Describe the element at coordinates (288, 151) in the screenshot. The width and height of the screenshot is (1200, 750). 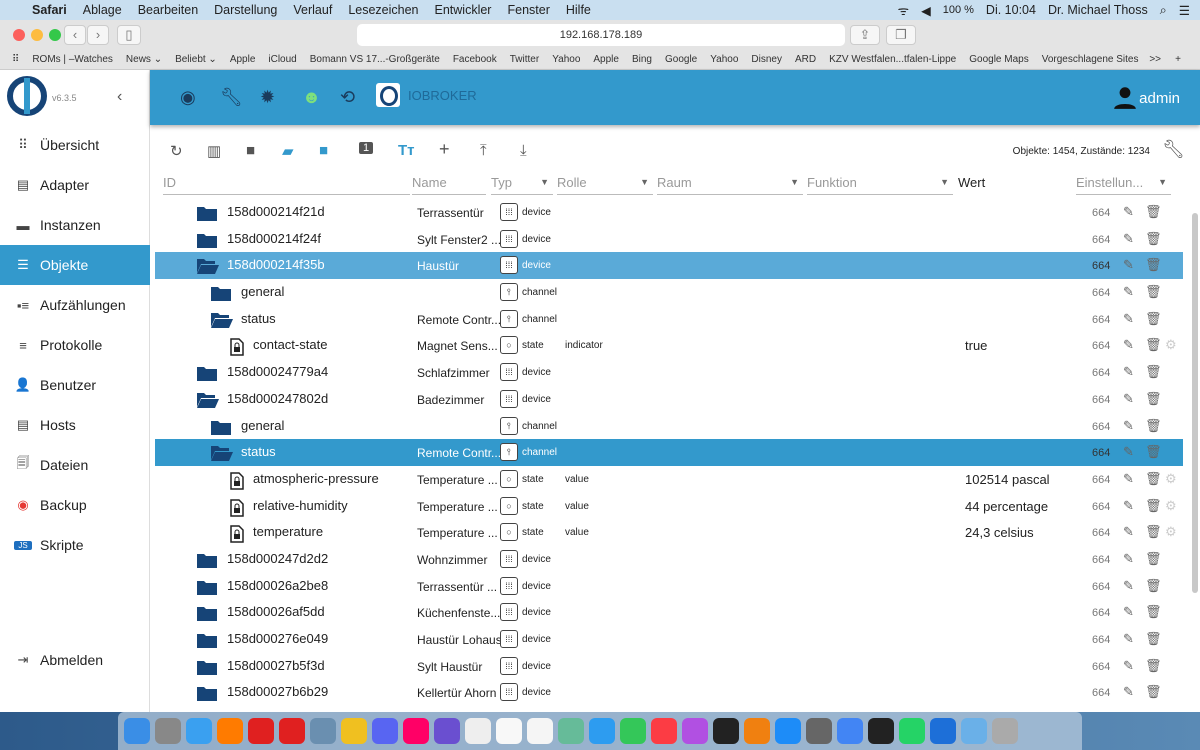
I see `expand-all-icon: ▰` at that location.